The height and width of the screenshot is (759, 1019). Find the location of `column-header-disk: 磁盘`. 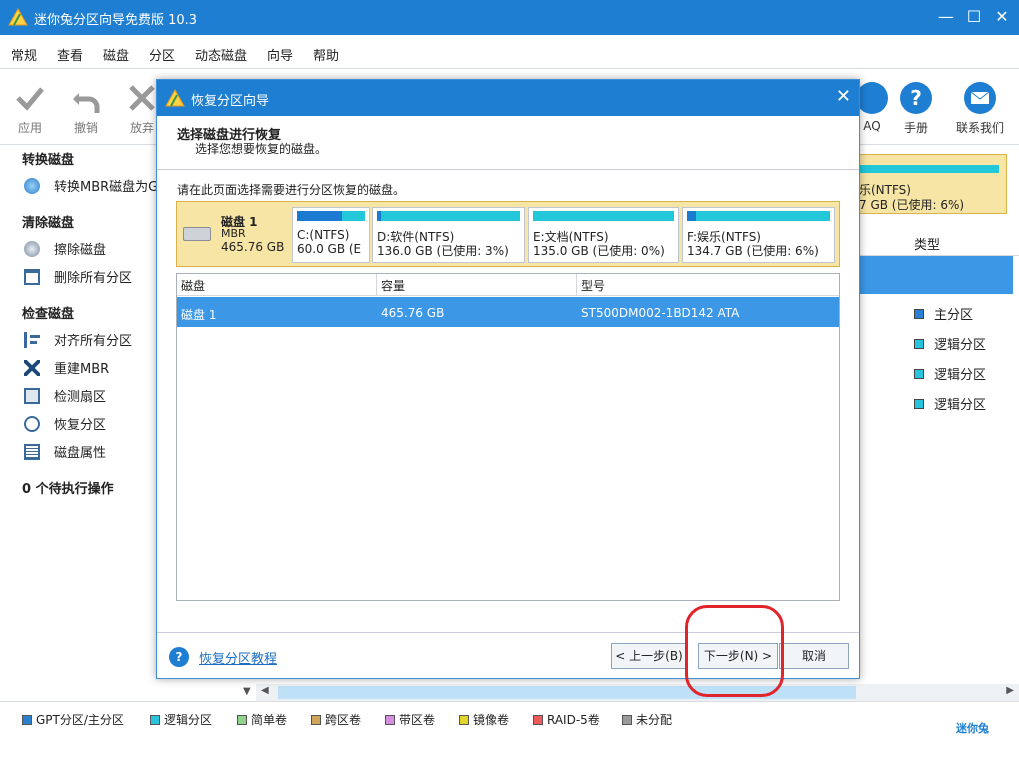

column-header-disk: 磁盘 is located at coordinates (277, 285).